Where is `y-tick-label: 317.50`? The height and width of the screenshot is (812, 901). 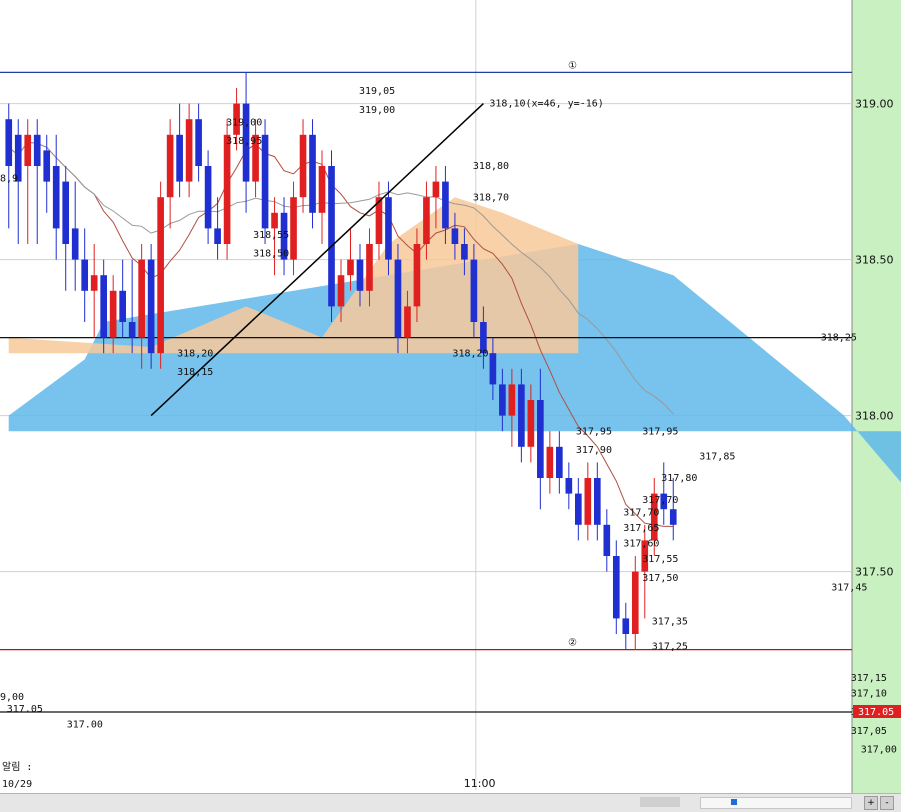
y-tick-label: 317.50 is located at coordinates (874, 572).